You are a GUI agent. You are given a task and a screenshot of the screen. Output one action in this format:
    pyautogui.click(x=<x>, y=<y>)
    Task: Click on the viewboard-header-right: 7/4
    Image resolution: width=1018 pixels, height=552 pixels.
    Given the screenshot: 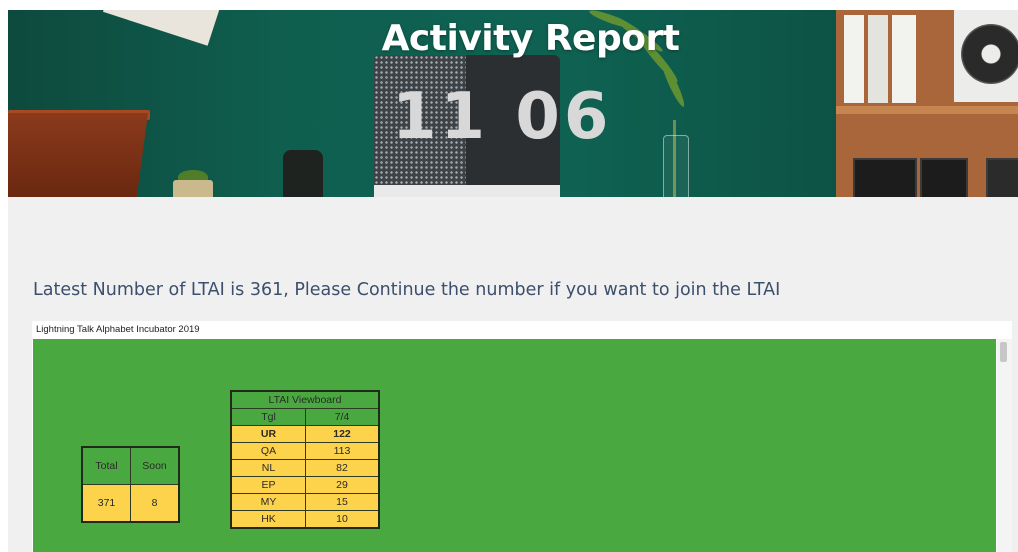 What is the action you would take?
    pyautogui.click(x=342, y=417)
    